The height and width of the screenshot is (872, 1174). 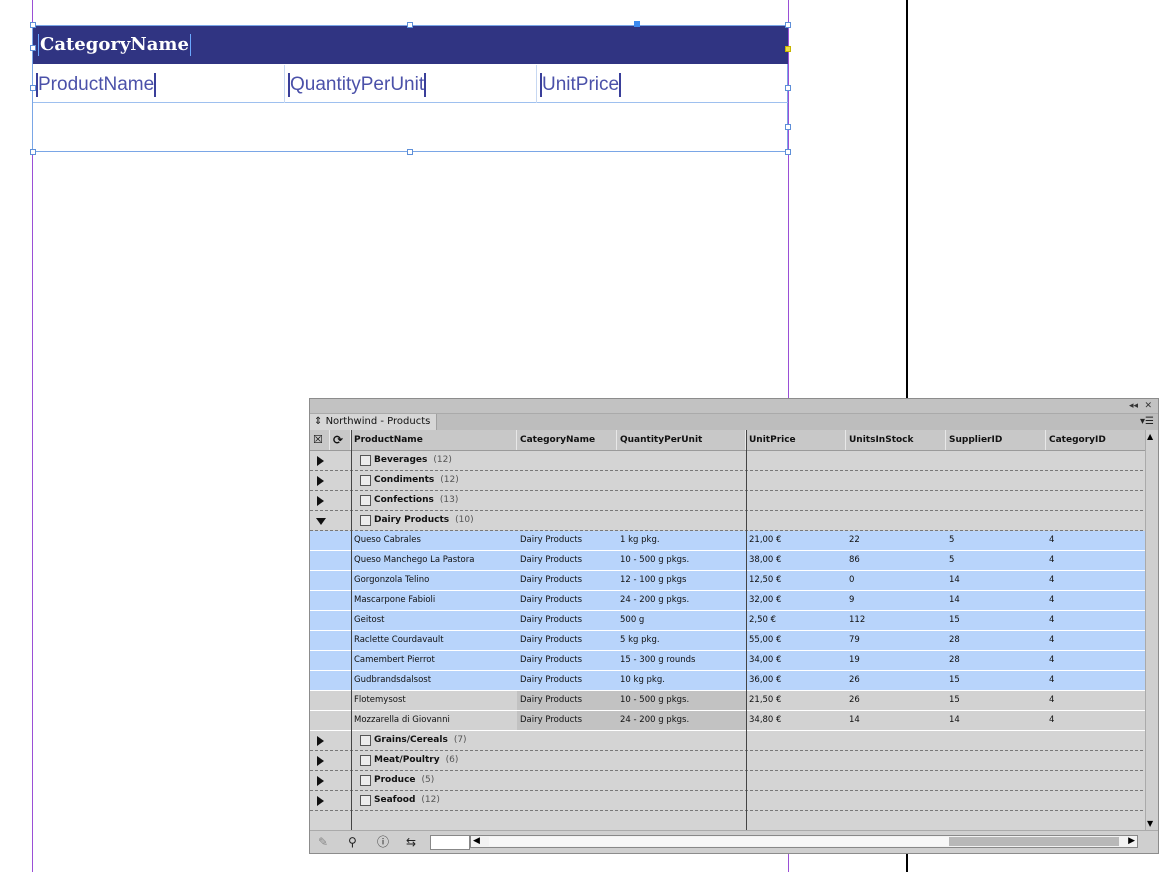 What do you see at coordinates (434, 580) in the screenshot?
I see `cell-productname: Gorgonzola Telino` at bounding box center [434, 580].